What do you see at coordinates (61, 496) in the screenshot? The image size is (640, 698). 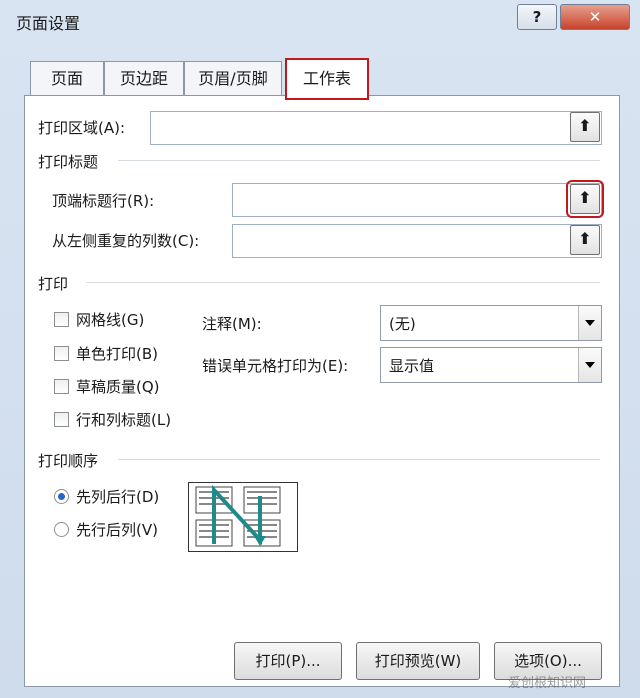 I see `down-then-over-radio` at bounding box center [61, 496].